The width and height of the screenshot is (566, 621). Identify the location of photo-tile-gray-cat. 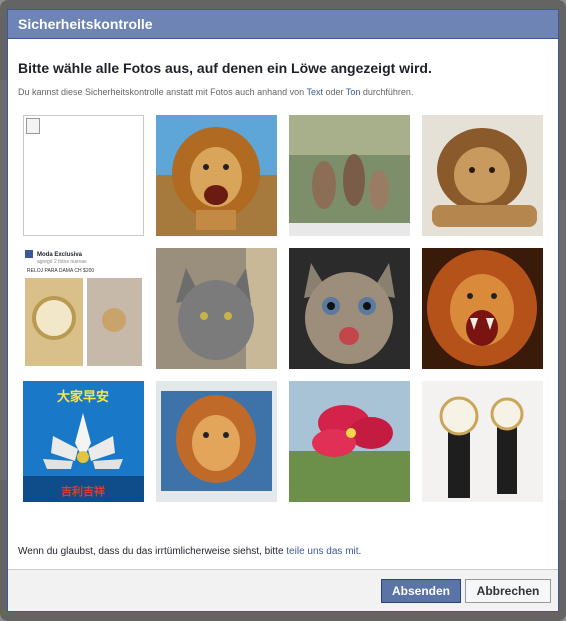
(216, 308).